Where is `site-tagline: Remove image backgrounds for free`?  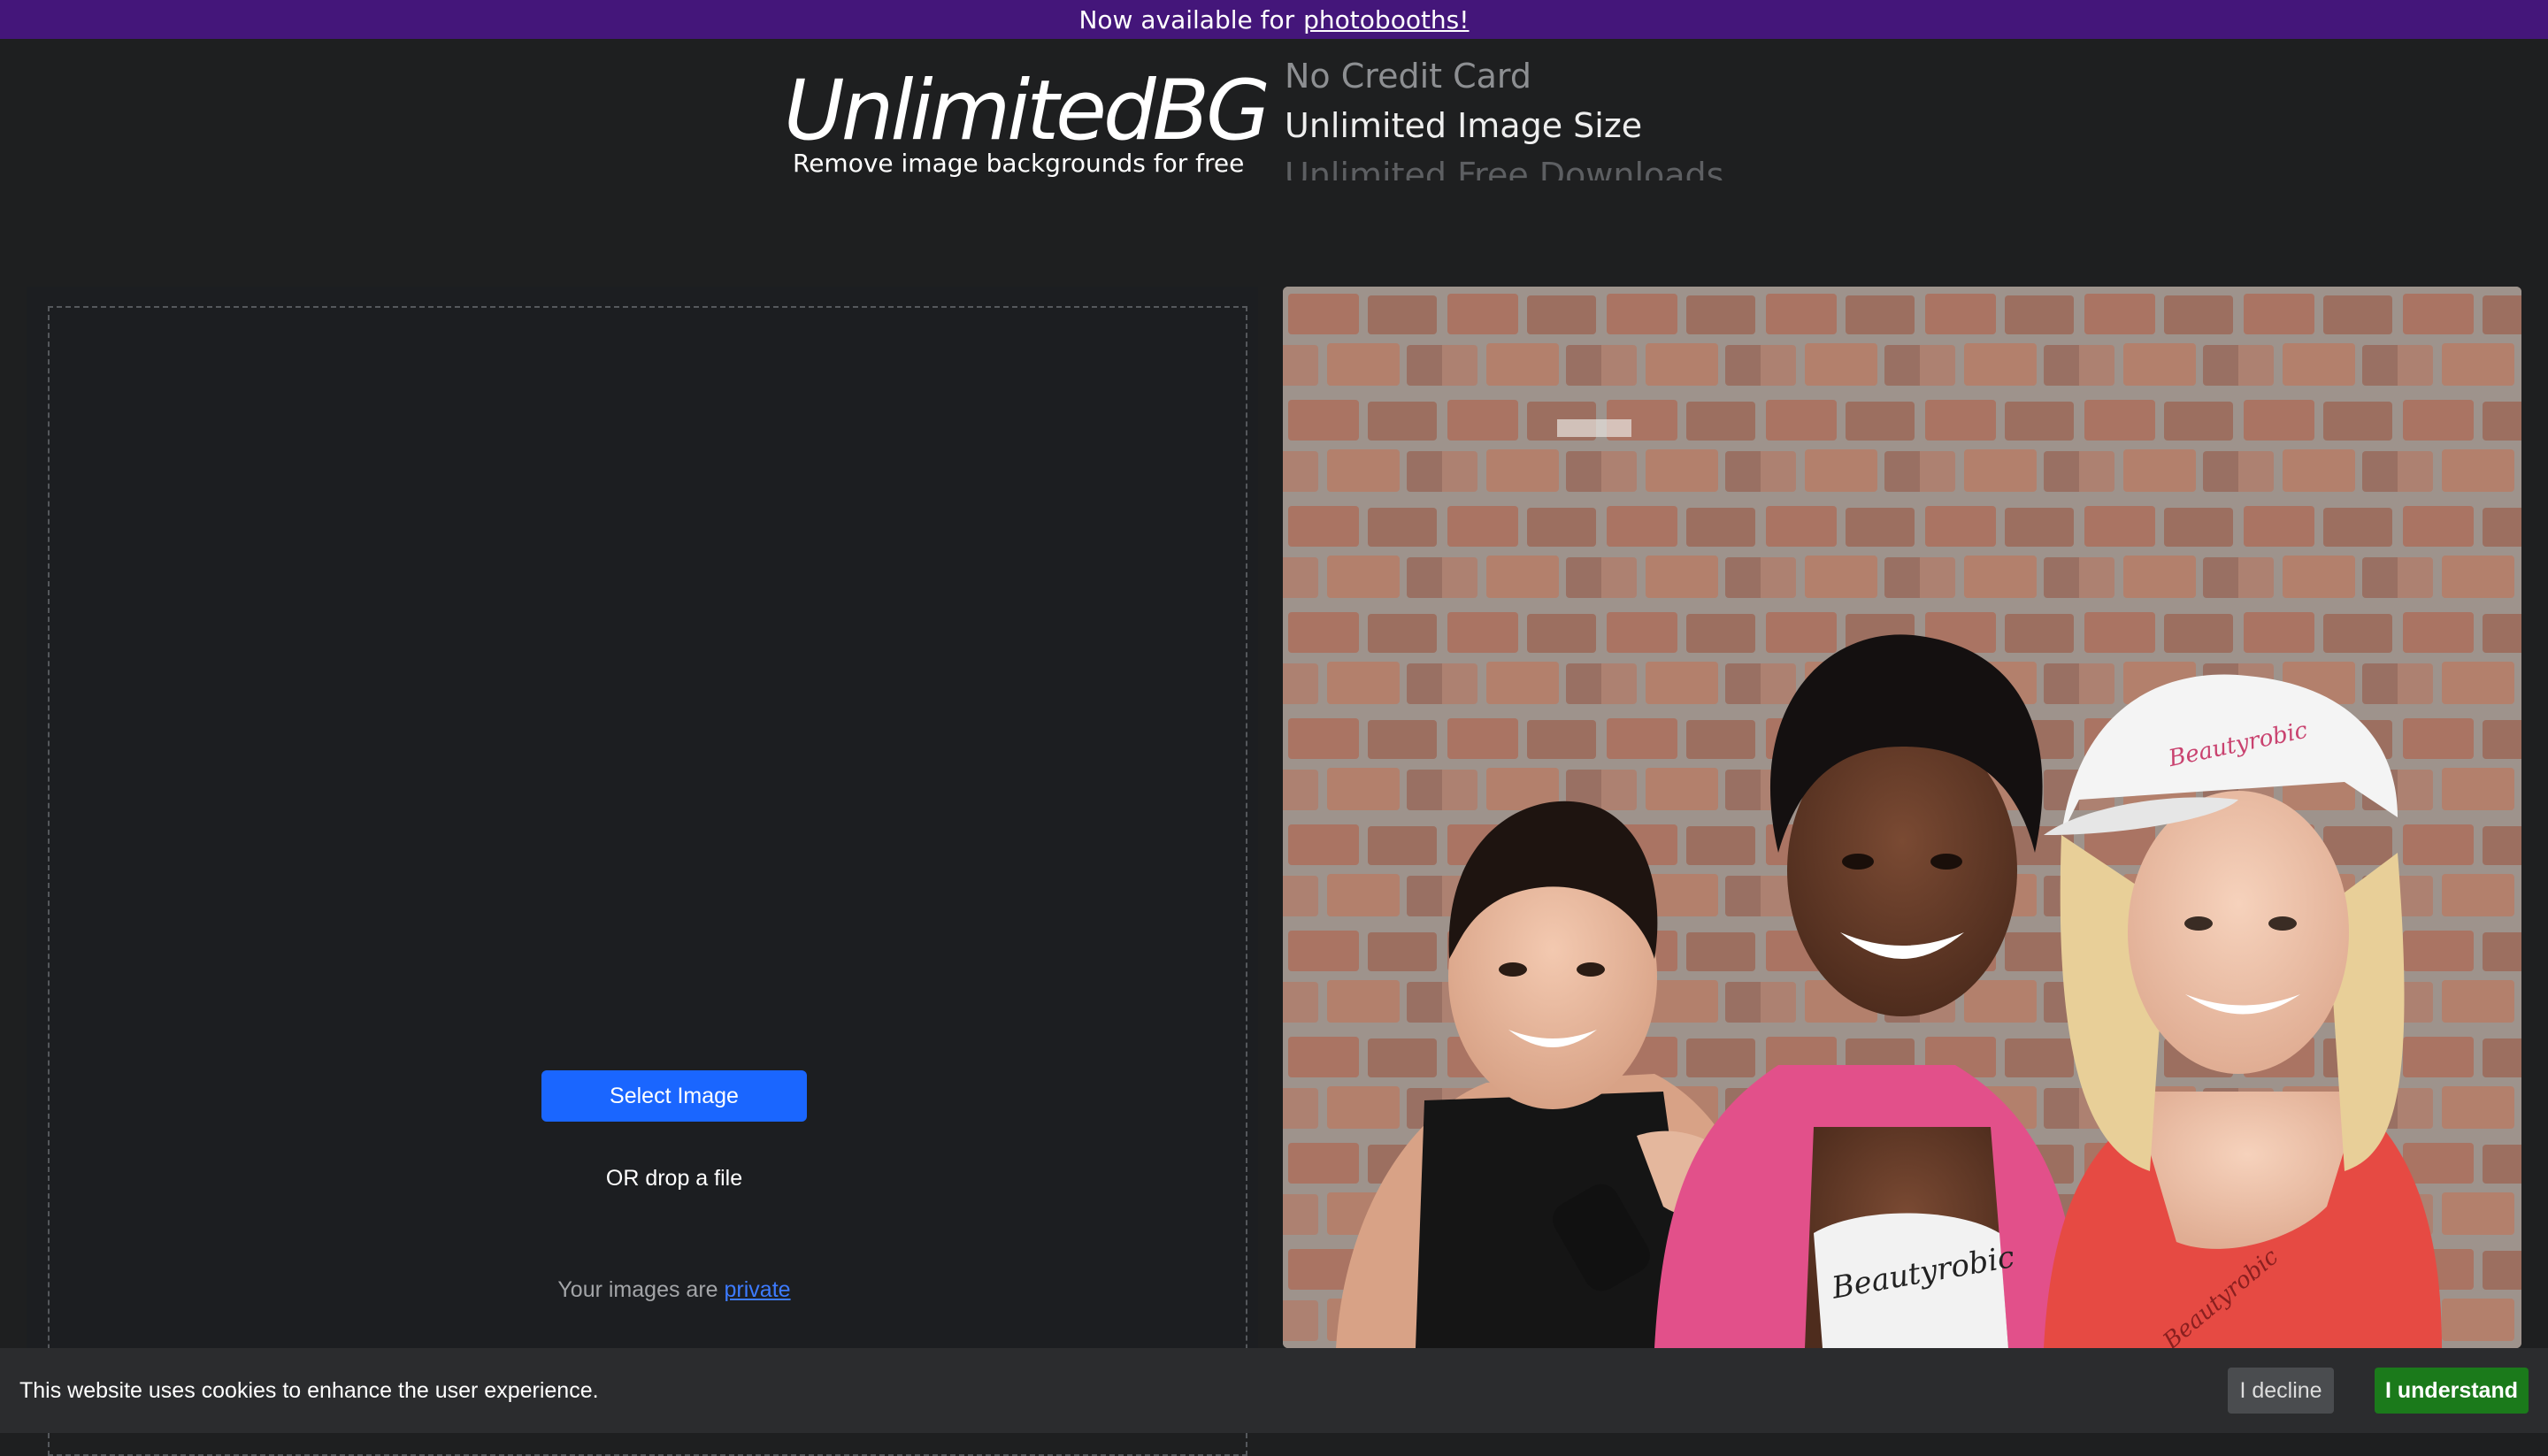
site-tagline: Remove image backgrounds for free is located at coordinates (1019, 163).